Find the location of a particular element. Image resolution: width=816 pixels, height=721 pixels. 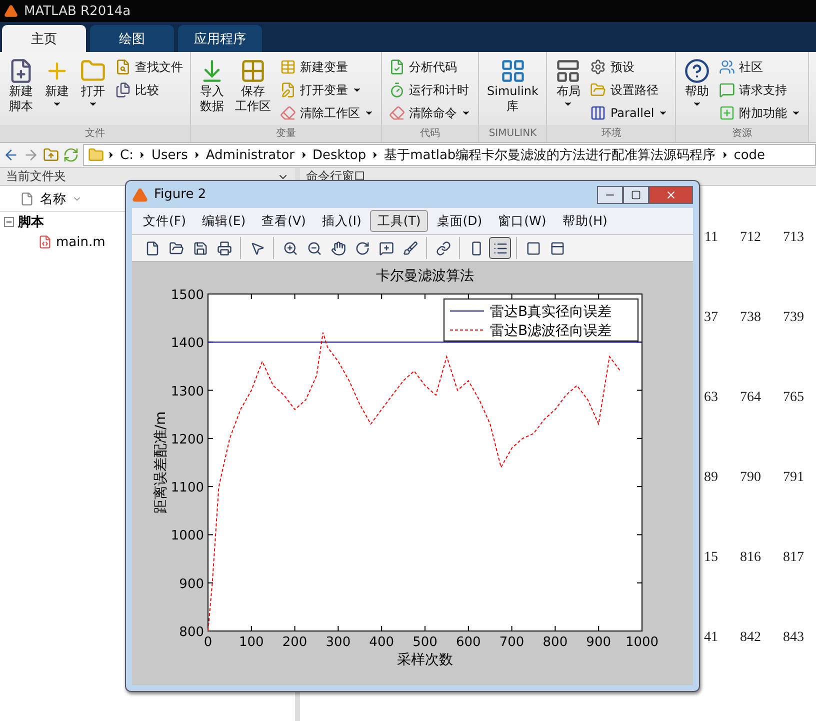

plus-icon is located at coordinates (727, 113).